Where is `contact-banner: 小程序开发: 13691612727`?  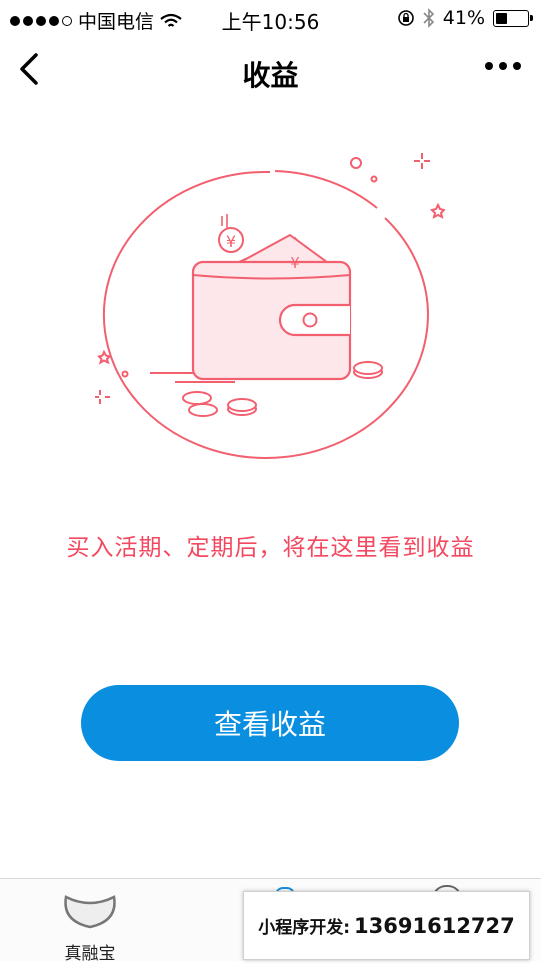 contact-banner: 小程序开发: 13691612727 is located at coordinates (386, 925).